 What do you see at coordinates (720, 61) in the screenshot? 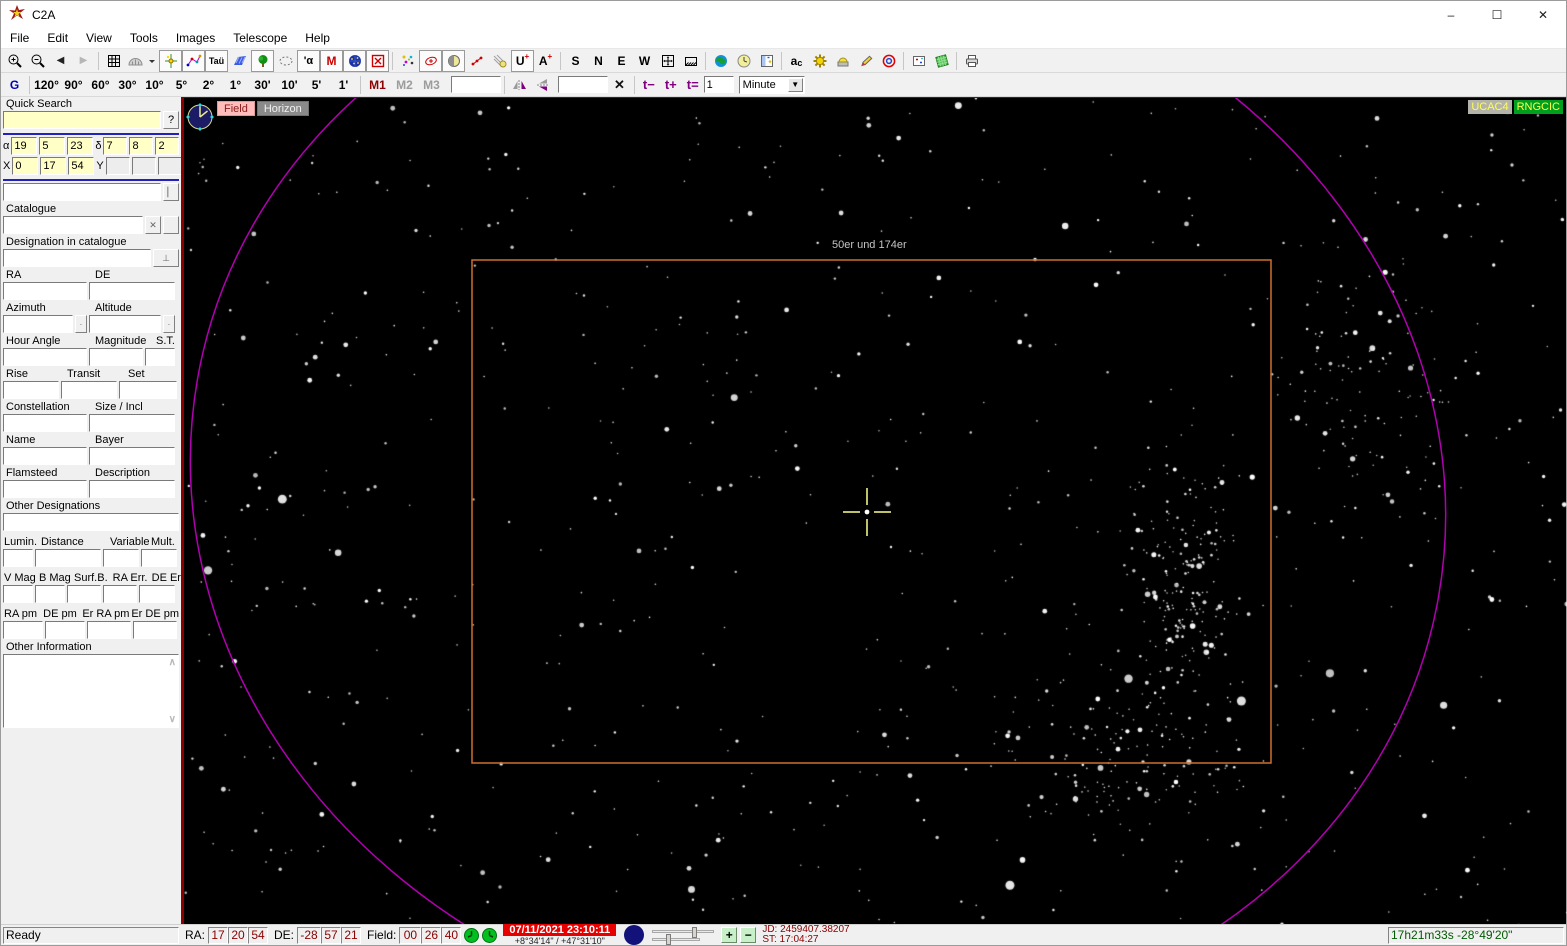
I see `earth-map-icon` at bounding box center [720, 61].